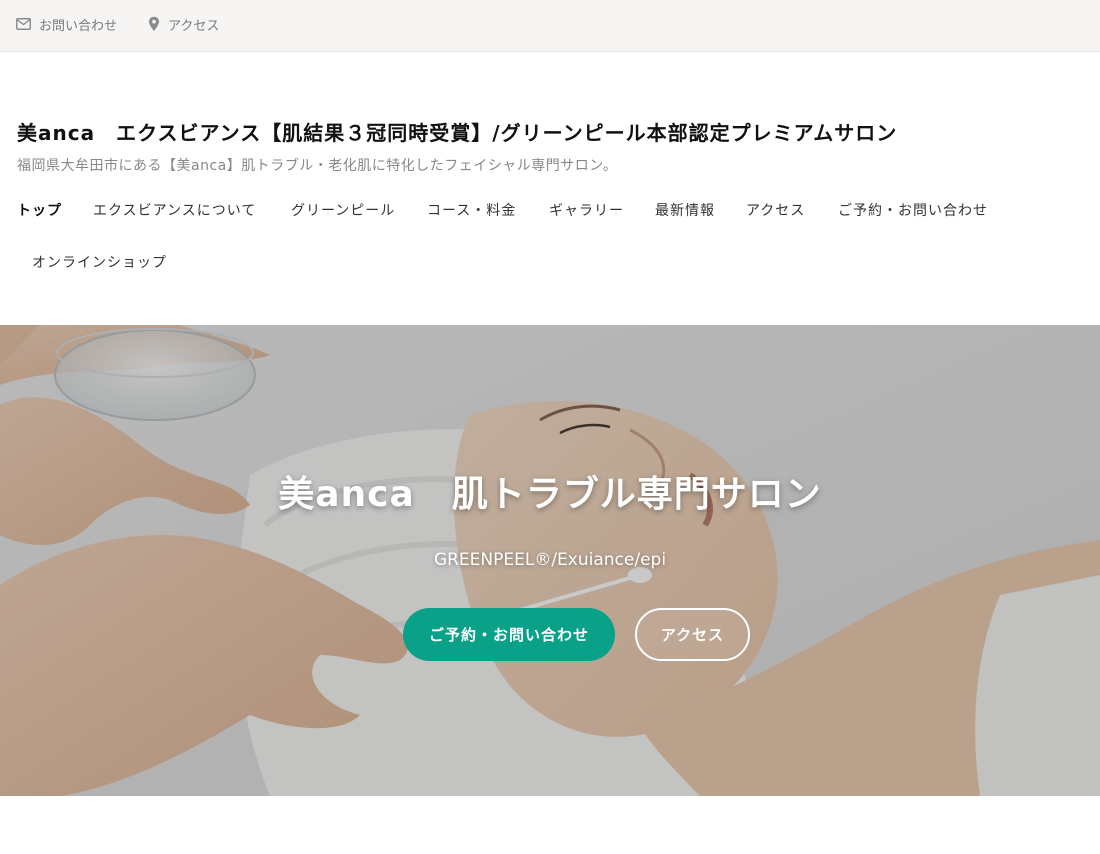 Image resolution: width=1100 pixels, height=854 pixels. Describe the element at coordinates (685, 211) in the screenshot. I see `nav-item-news: 最新情報` at that location.